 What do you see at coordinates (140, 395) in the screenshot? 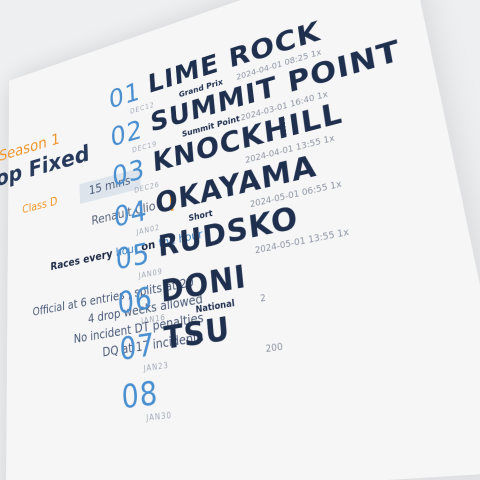
I see `round-number: 08` at bounding box center [140, 395].